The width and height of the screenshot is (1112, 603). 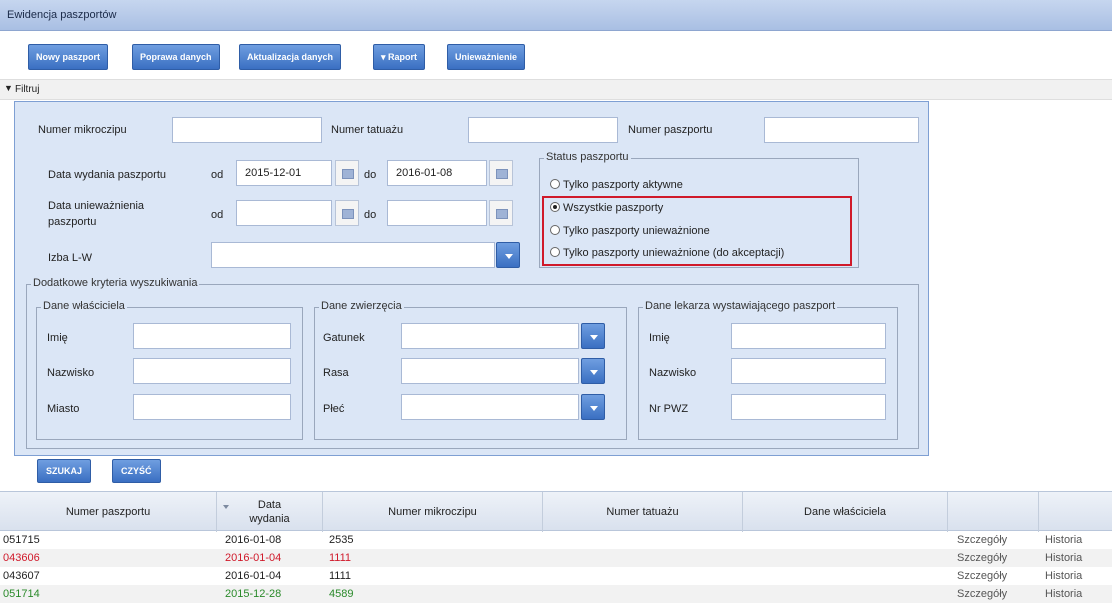 What do you see at coordinates (543, 130) in the screenshot?
I see `tattoo-input` at bounding box center [543, 130].